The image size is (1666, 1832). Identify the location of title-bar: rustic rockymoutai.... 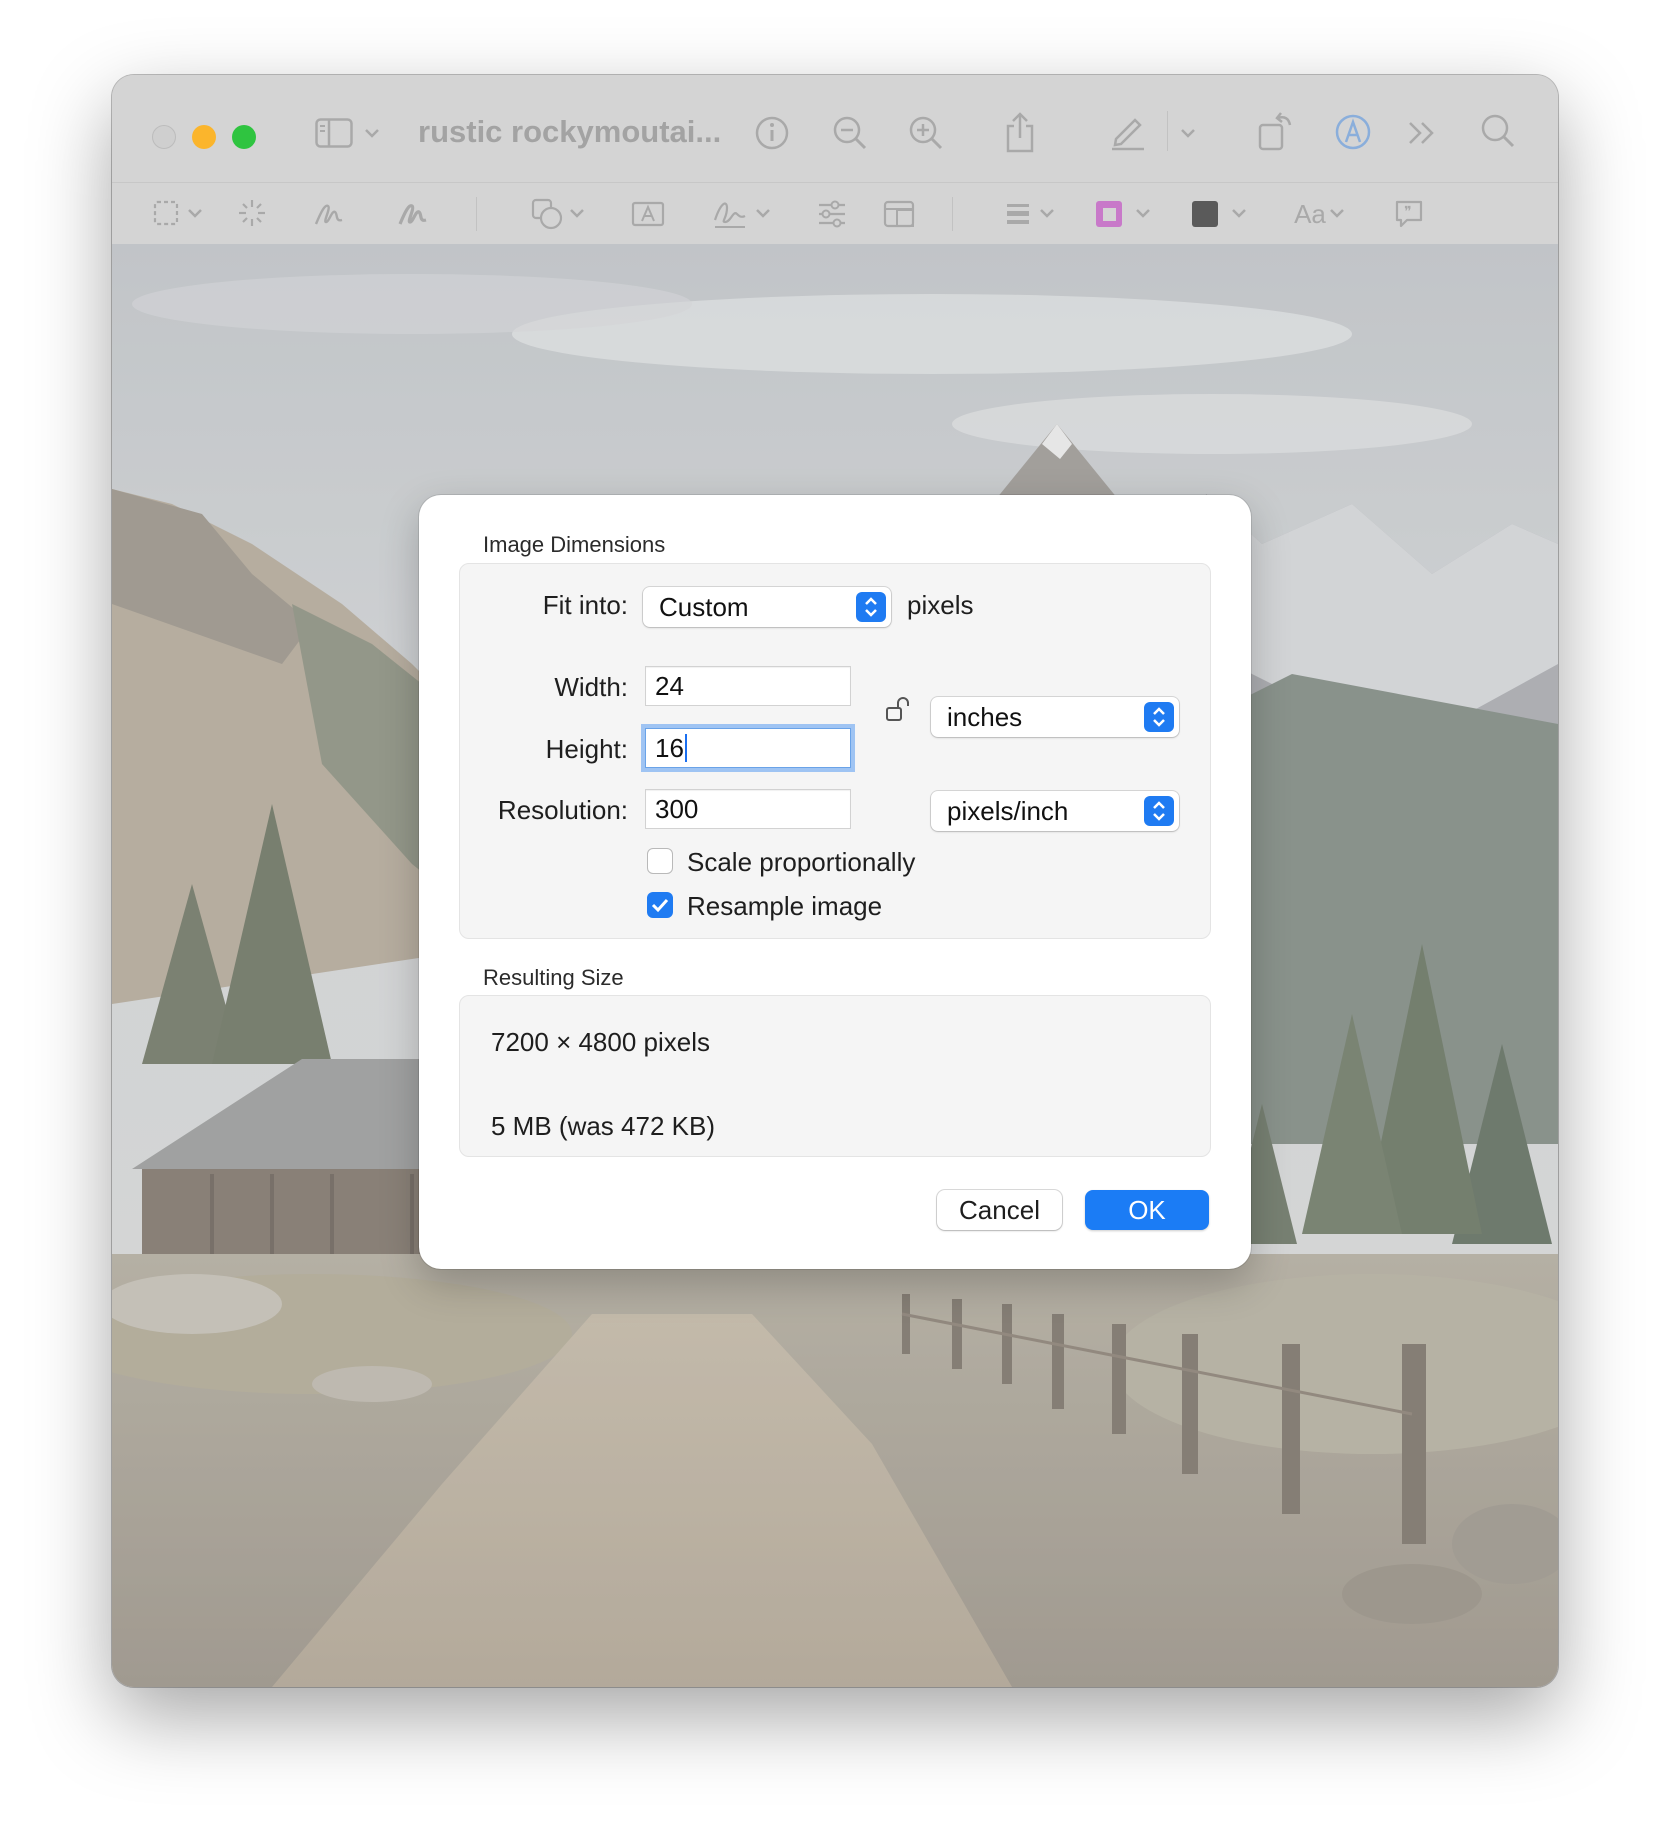
(835, 128).